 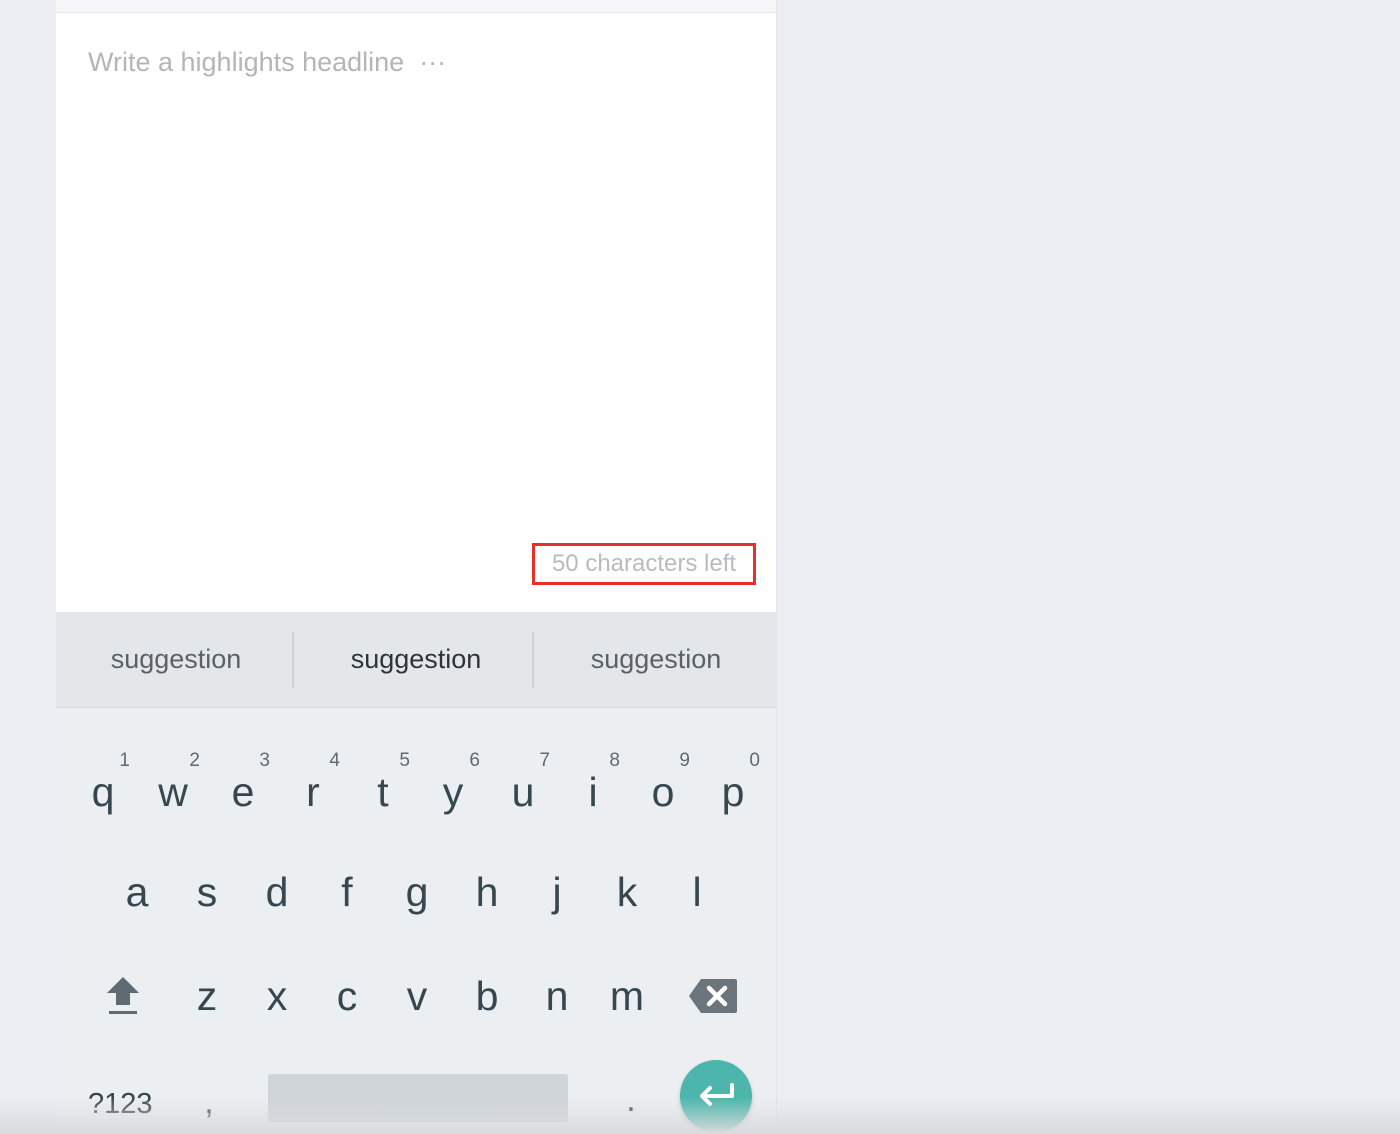 I want to click on key-b: b, so click(x=487, y=996).